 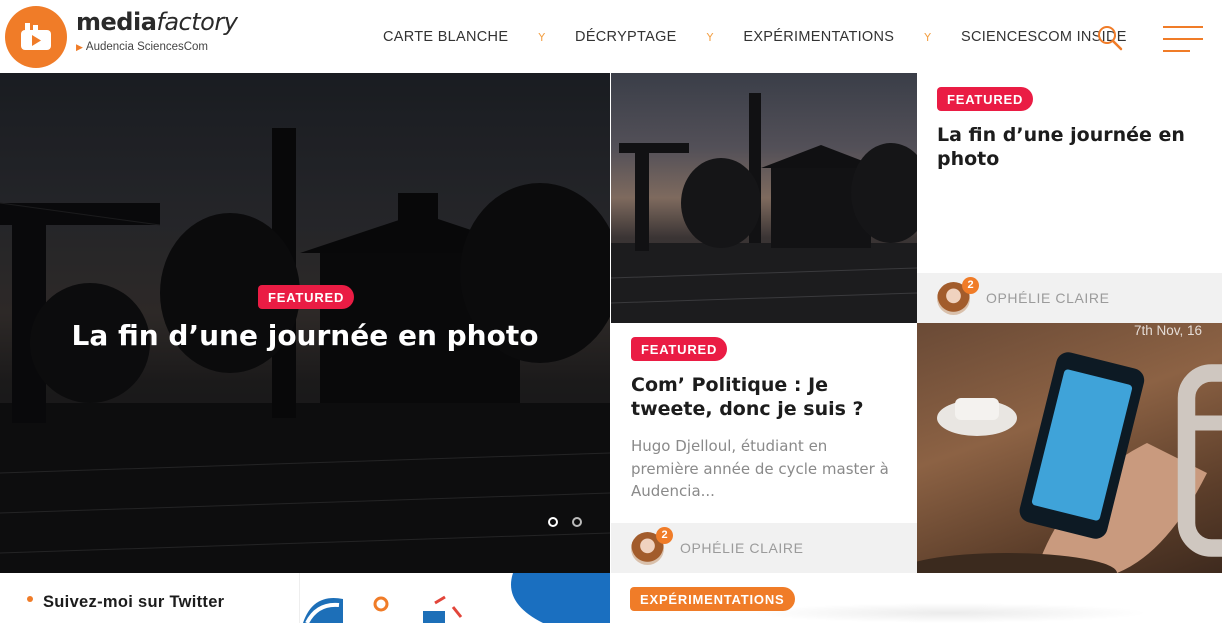 What do you see at coordinates (147, 47) in the screenshot?
I see `brand-tagline-text: Audencia SciencesCom` at bounding box center [147, 47].